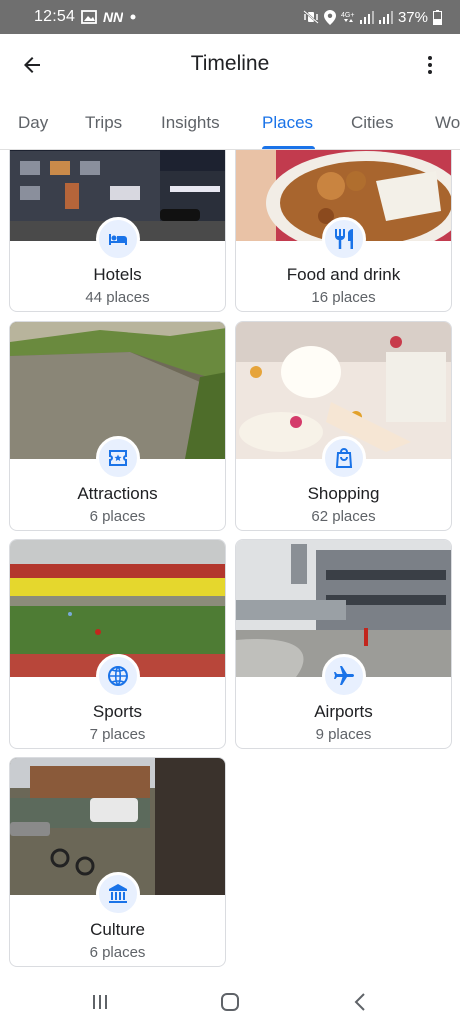 The height and width of the screenshot is (1024, 460). Describe the element at coordinates (230, 123) in the screenshot. I see `tab-bar: Day Trips Insights Places Cities Wo` at that location.